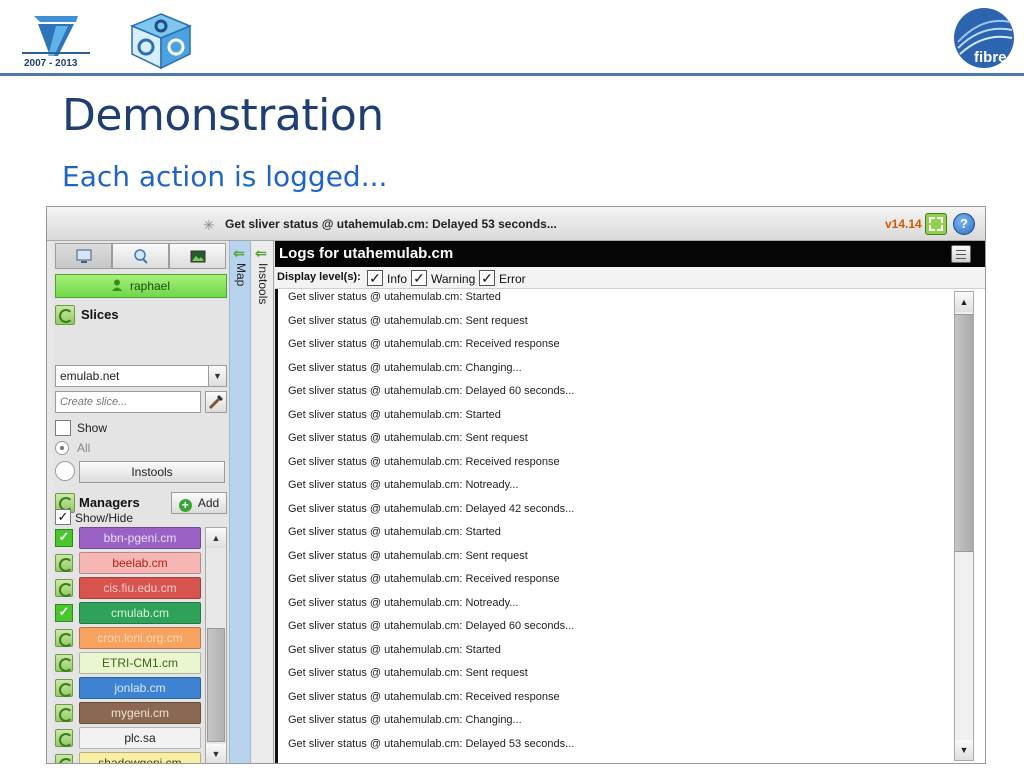  I want to click on manager-button: beelab.cm, so click(140, 563).